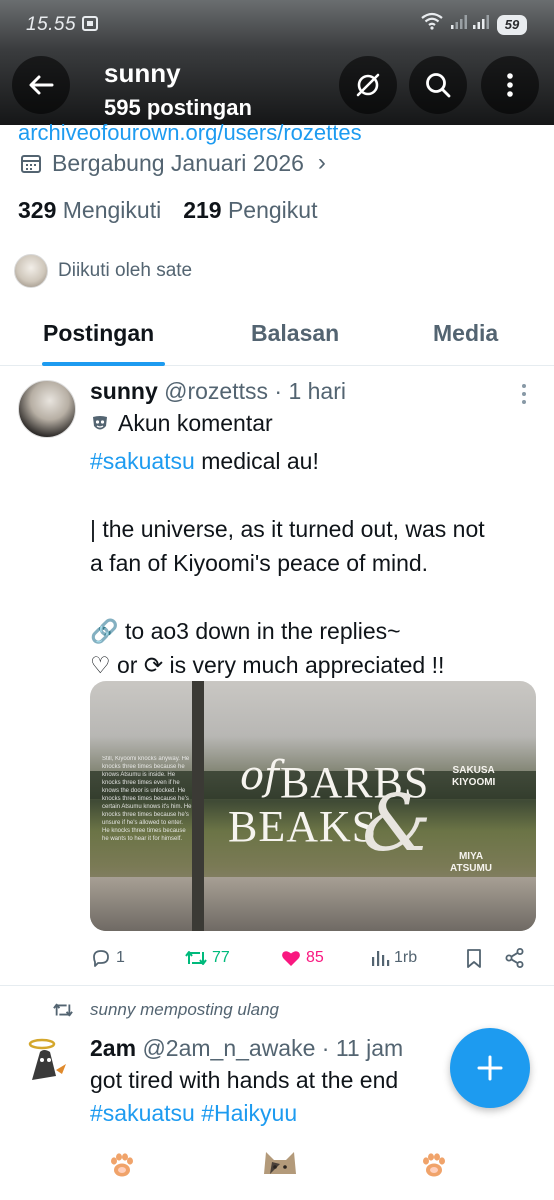 This screenshot has height=1200, width=554. What do you see at coordinates (406, 957) in the screenshot?
I see `view-count: 1rb` at bounding box center [406, 957].